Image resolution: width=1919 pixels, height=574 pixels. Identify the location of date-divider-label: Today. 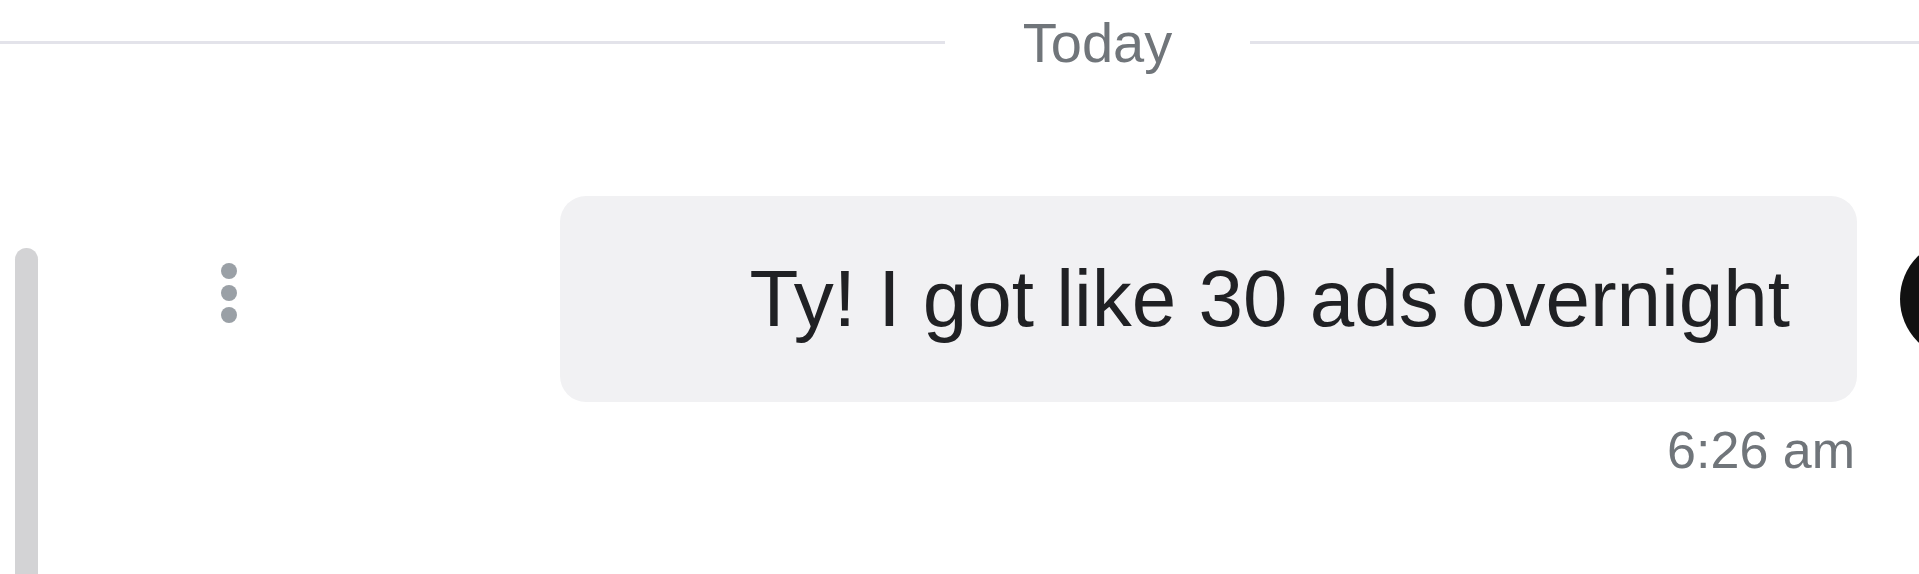
(1097, 42).